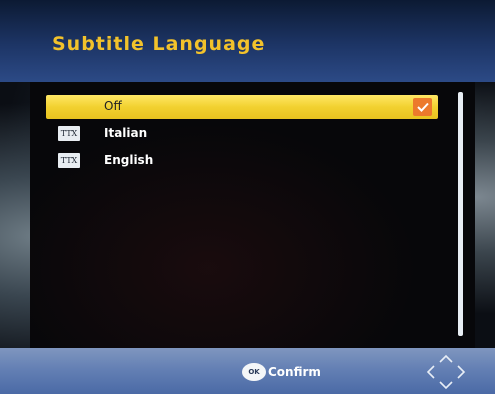 This screenshot has height=394, width=495. I want to click on page-title: Subtitle Language, so click(159, 44).